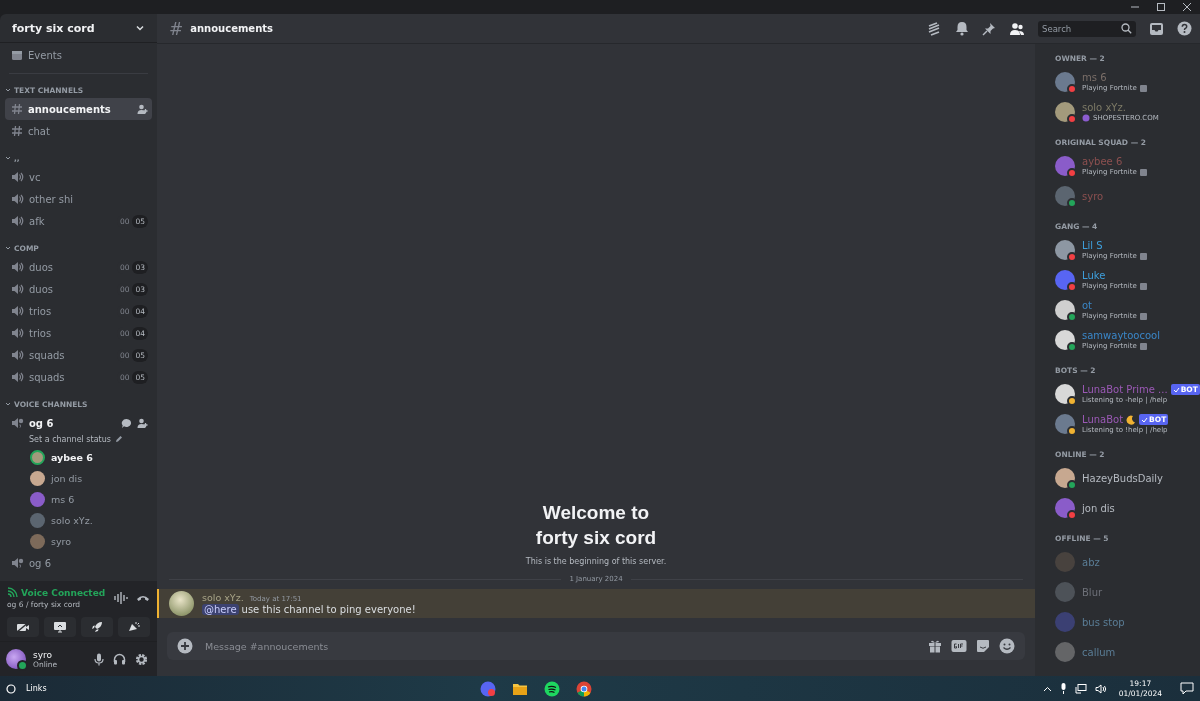  Describe the element at coordinates (328, 609) in the screenshot. I see `message-text: use this channel to ping everyone!` at that location.